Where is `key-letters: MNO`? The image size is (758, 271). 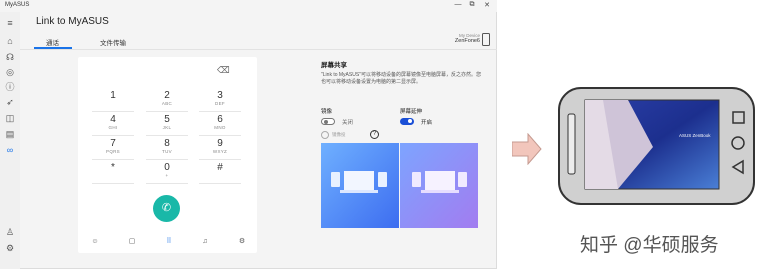
key-letters: MNO is located at coordinates (220, 127).